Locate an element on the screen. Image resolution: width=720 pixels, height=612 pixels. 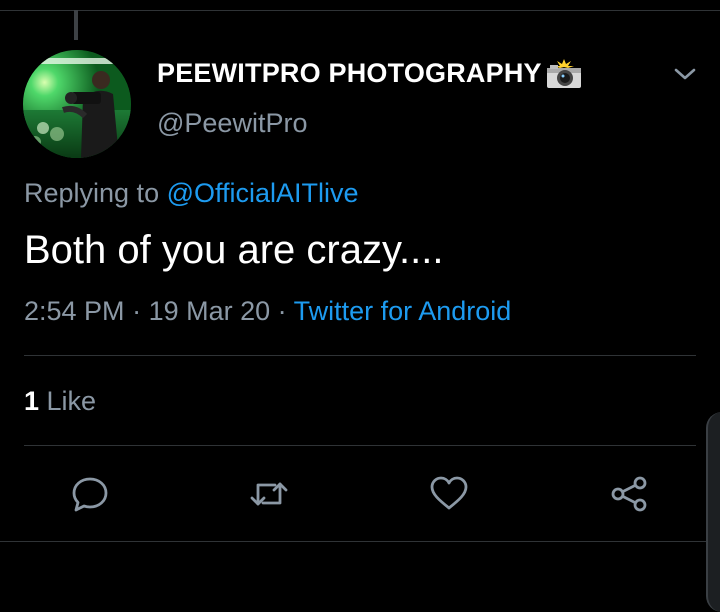
tweet-time: 2:54 PM is located at coordinates (74, 311).